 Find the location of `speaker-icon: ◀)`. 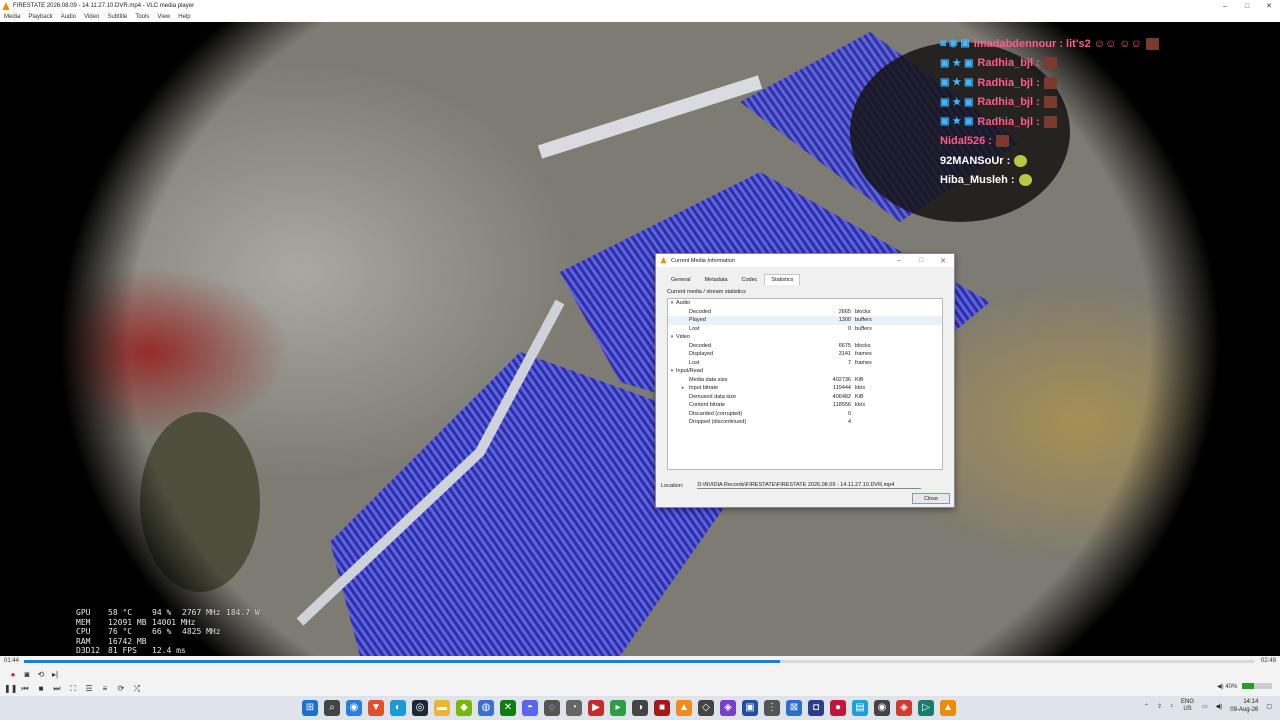

speaker-icon: ◀) is located at coordinates (1219, 706).